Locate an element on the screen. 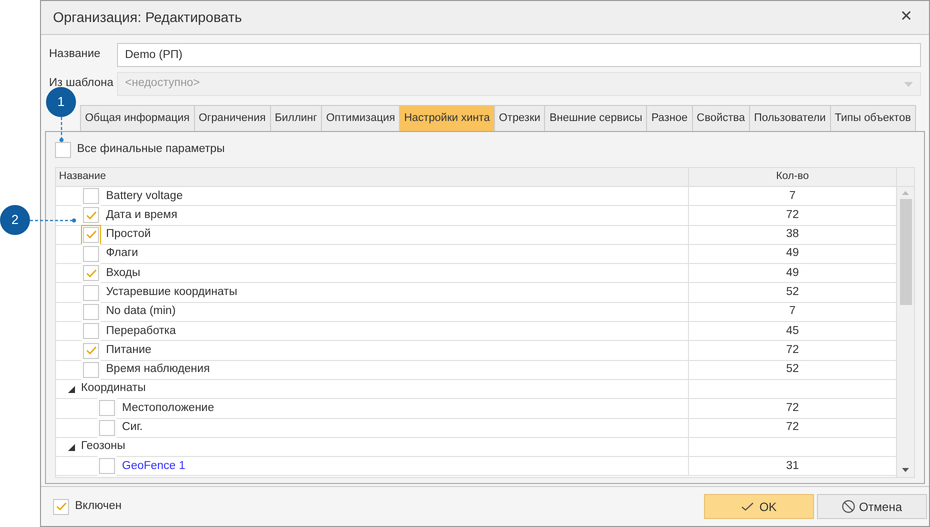 The width and height of the screenshot is (930, 527). checkbox-label: Включен is located at coordinates (98, 506).